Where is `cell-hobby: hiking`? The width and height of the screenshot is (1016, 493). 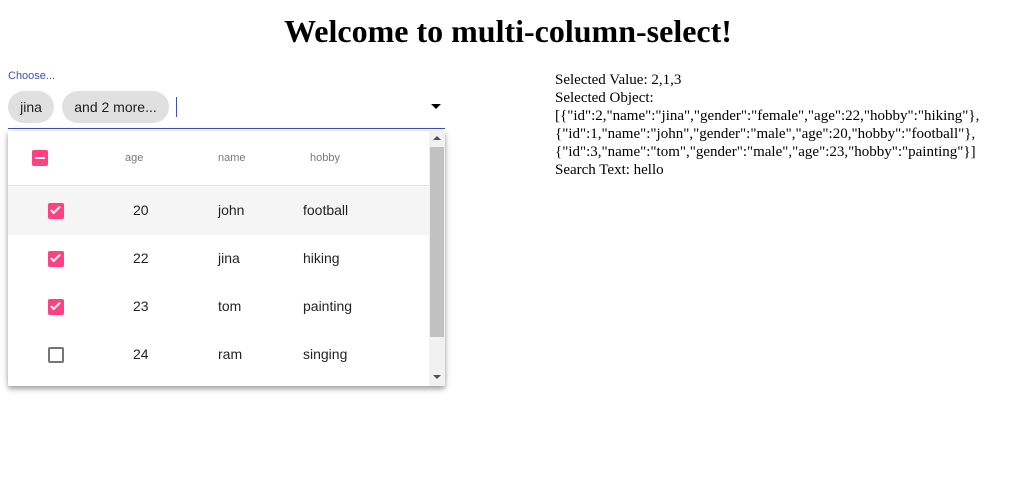
cell-hobby: hiking is located at coordinates (321, 258).